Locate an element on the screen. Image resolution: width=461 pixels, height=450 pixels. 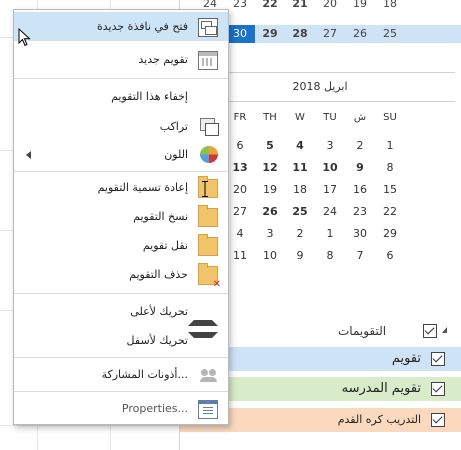
menu-item-color: اللون is located at coordinates (121, 154).